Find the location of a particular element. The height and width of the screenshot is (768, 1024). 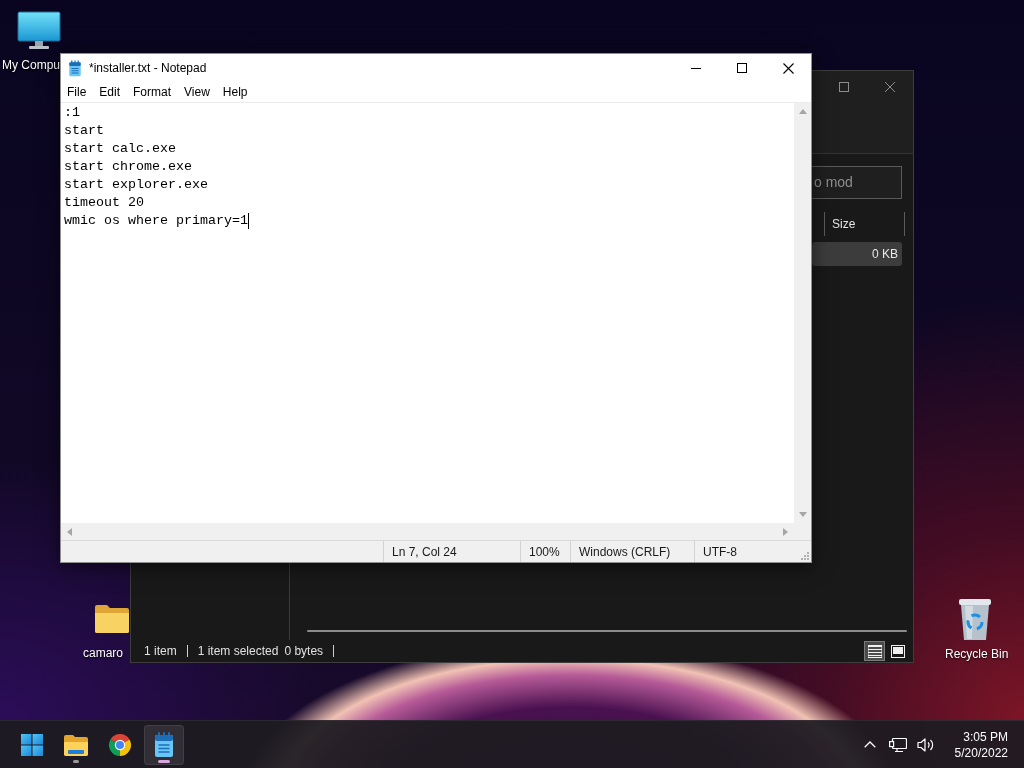

details-view-icon is located at coordinates (874, 651).